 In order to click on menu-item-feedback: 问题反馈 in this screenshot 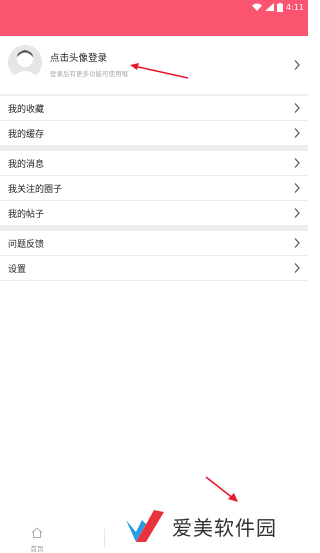, I will do `click(154, 243)`.